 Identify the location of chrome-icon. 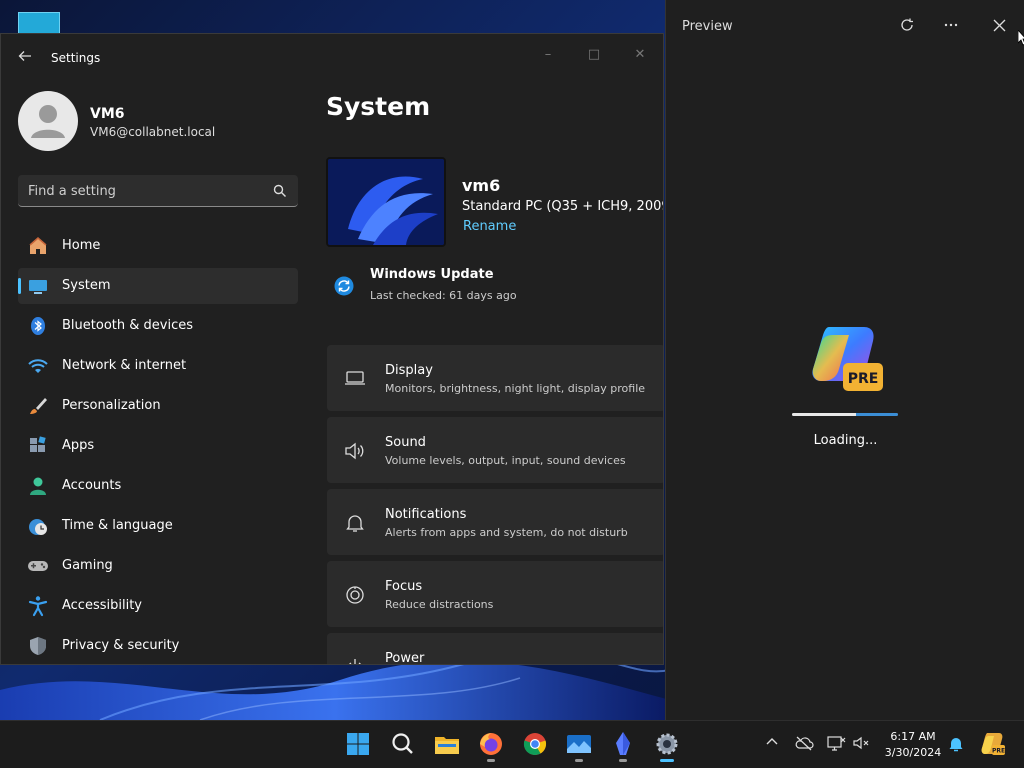
(535, 744).